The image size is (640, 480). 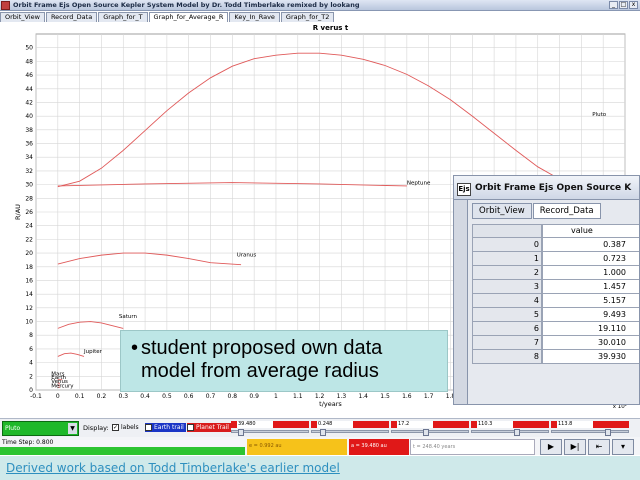 What do you see at coordinates (29, 157) in the screenshot?
I see `y-tick-label: 34` at bounding box center [29, 157].